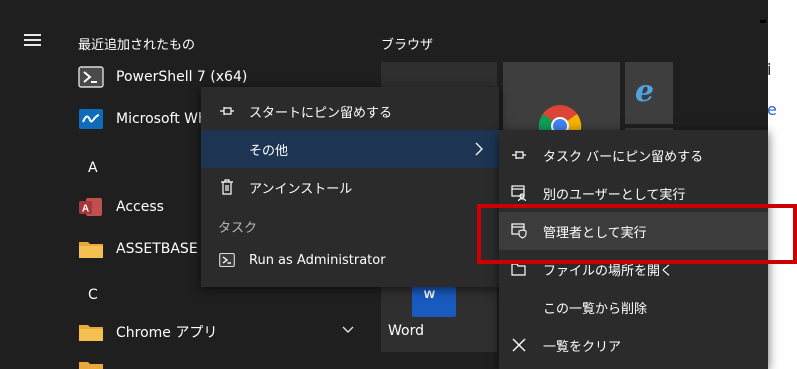  What do you see at coordinates (763, 21) in the screenshot?
I see `background-mark` at bounding box center [763, 21].